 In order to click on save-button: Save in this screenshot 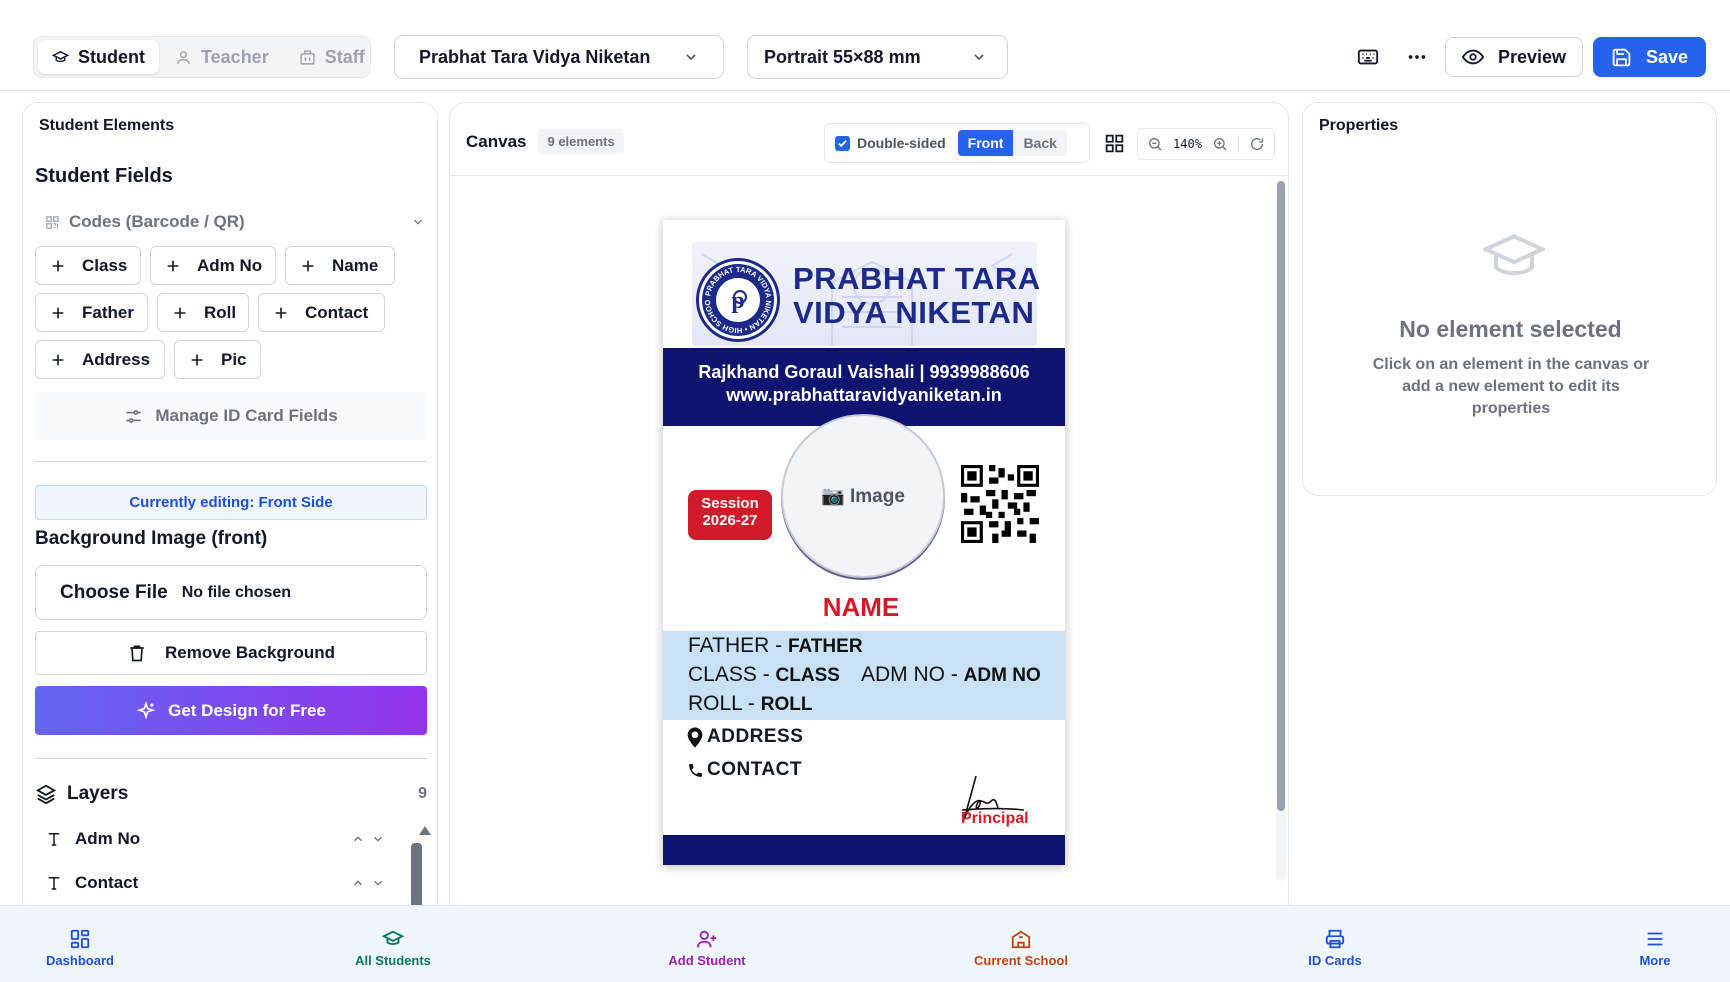, I will do `click(1649, 57)`.